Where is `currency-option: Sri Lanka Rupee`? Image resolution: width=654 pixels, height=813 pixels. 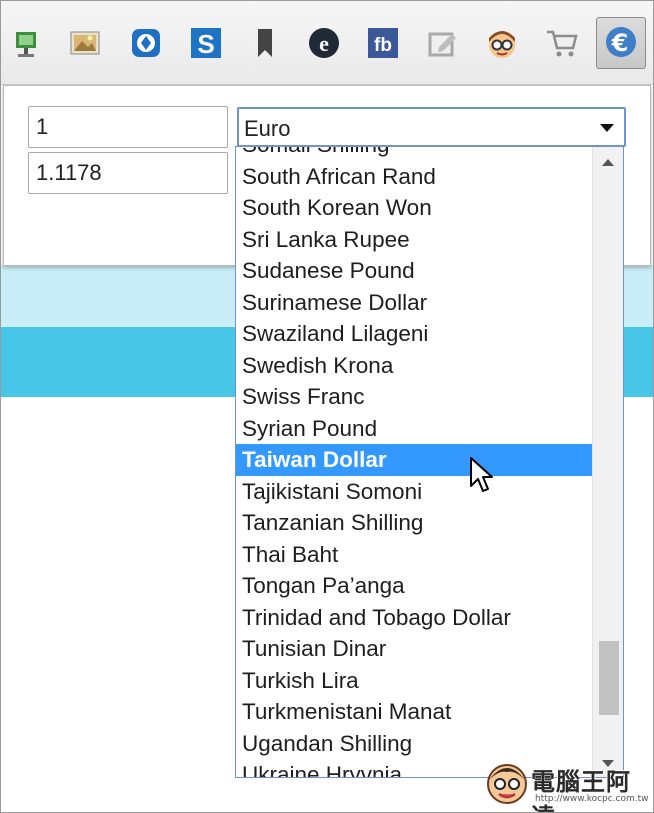
currency-option: Sri Lanka Rupee is located at coordinates (414, 240).